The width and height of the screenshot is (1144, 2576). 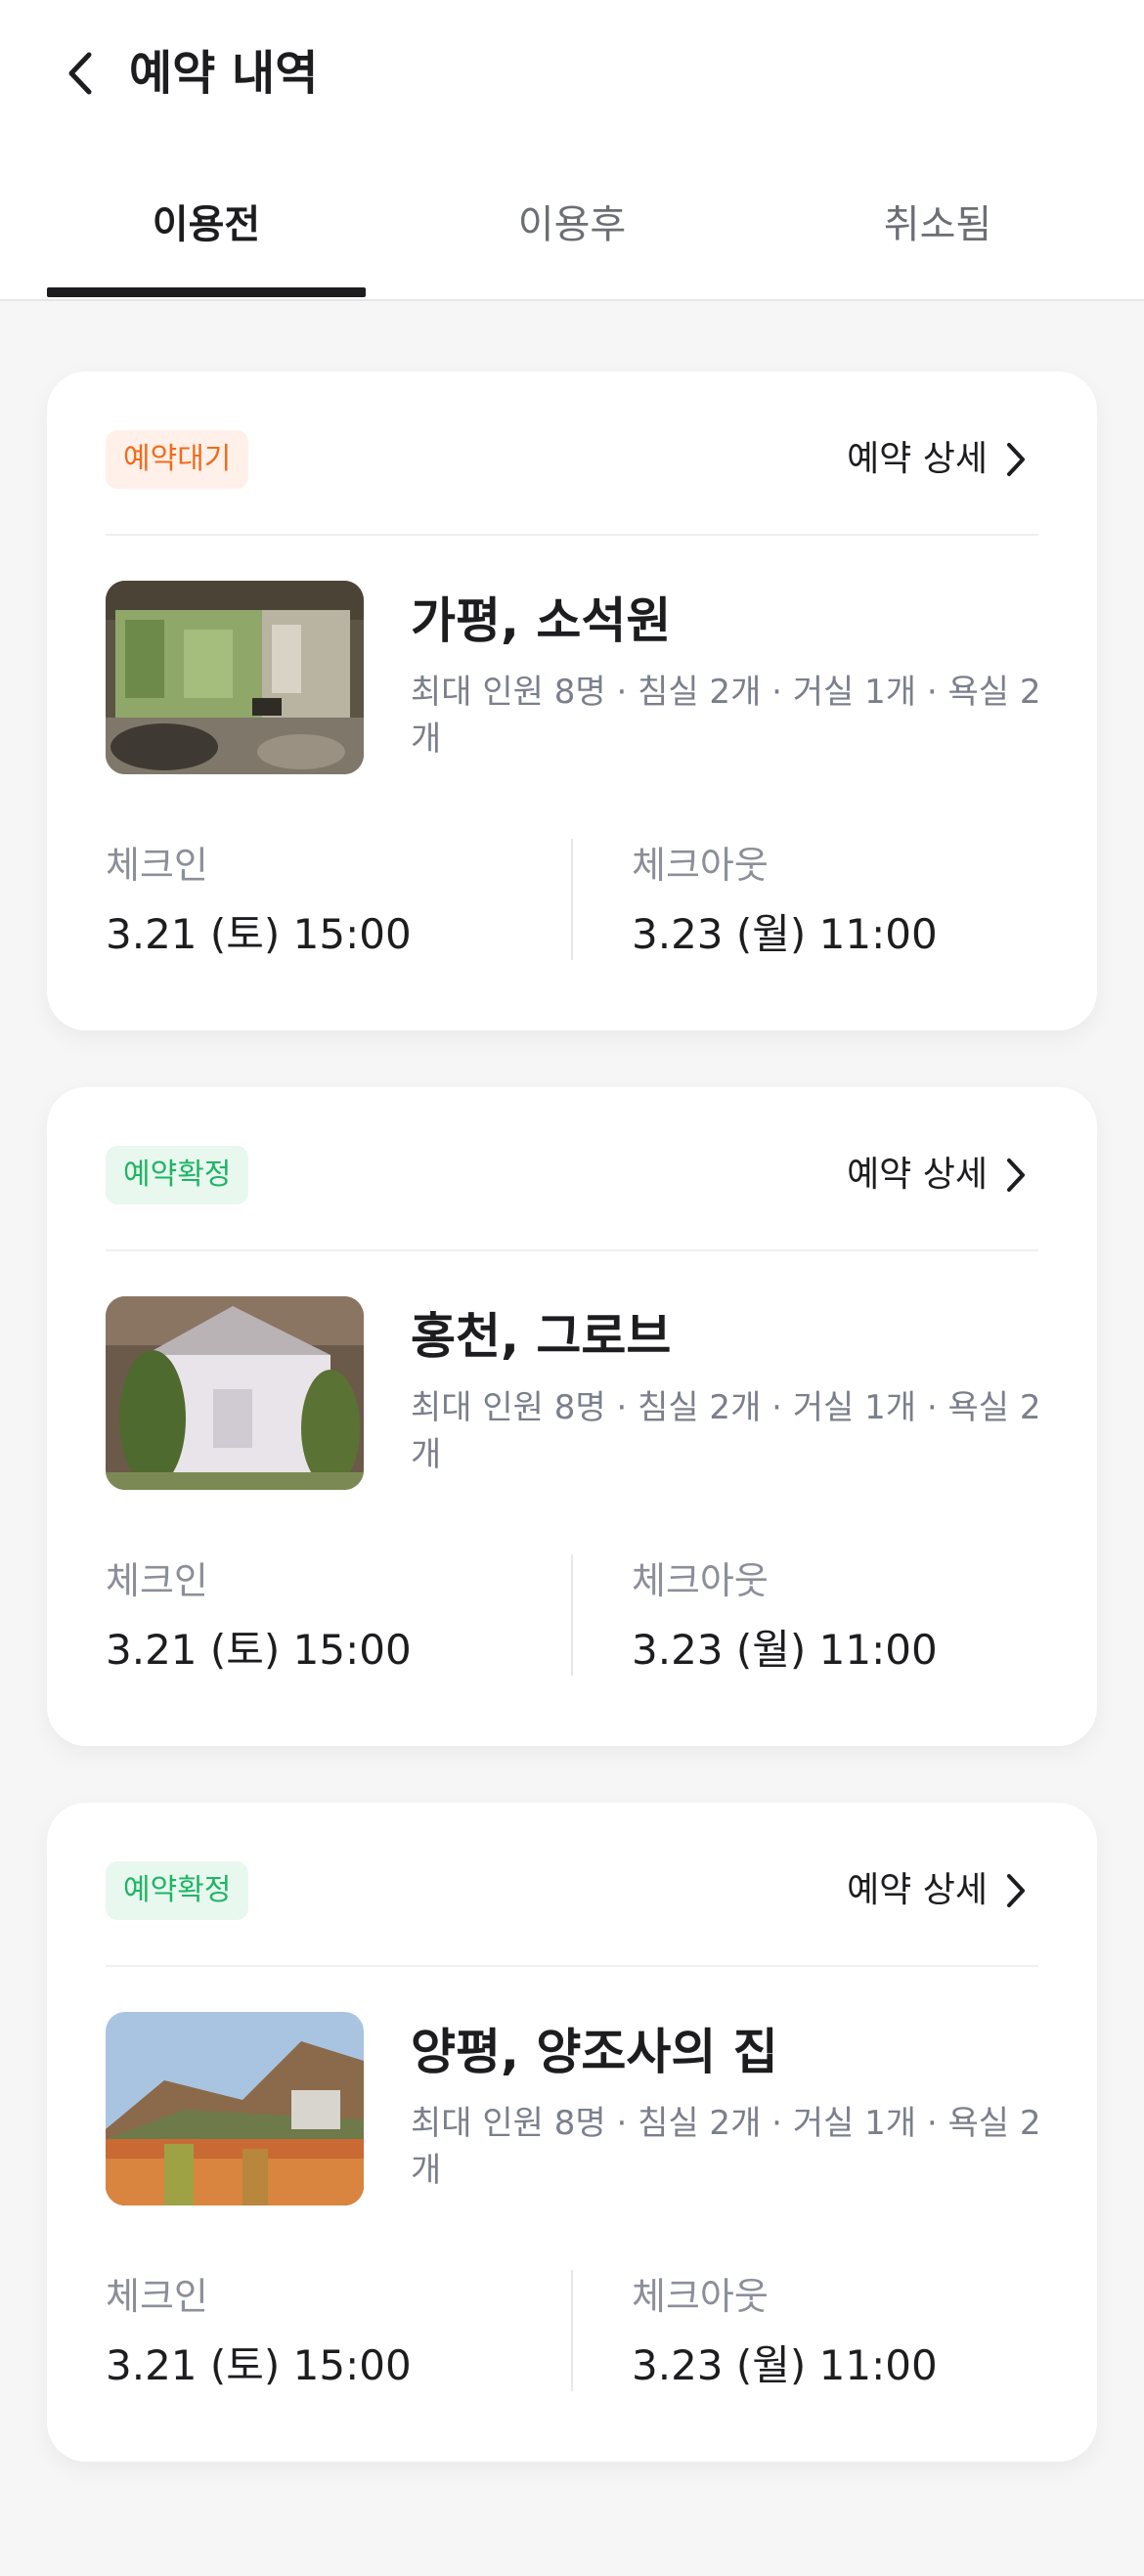 I want to click on page-title: 예약 내역, so click(x=224, y=73).